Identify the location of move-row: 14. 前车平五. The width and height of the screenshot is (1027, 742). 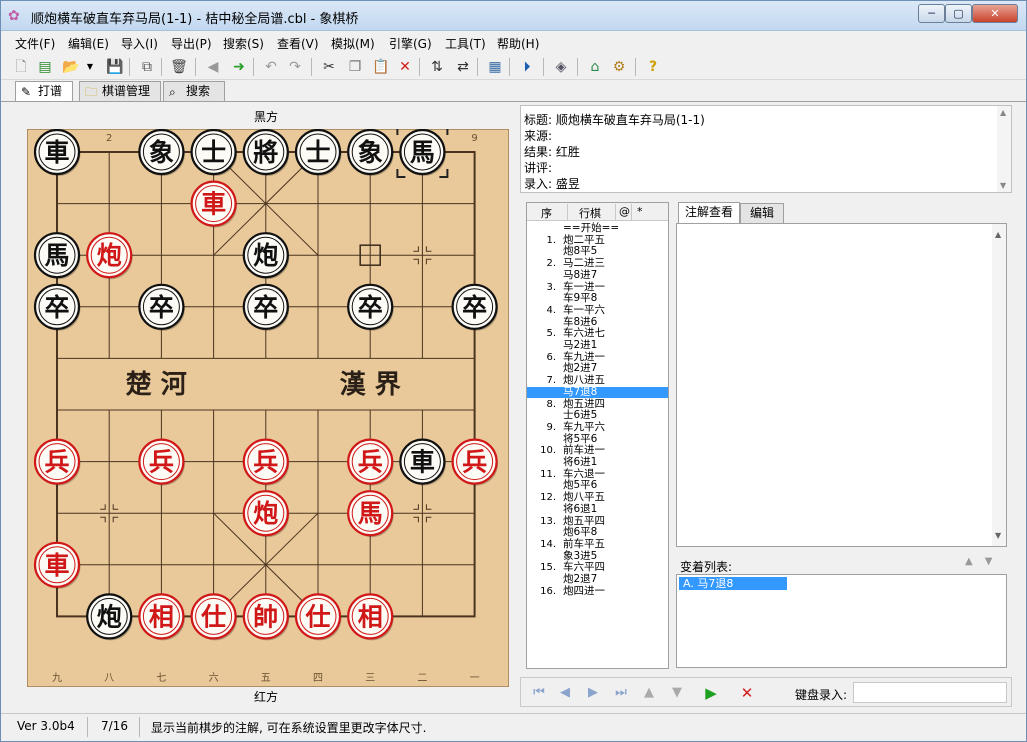
(597, 544).